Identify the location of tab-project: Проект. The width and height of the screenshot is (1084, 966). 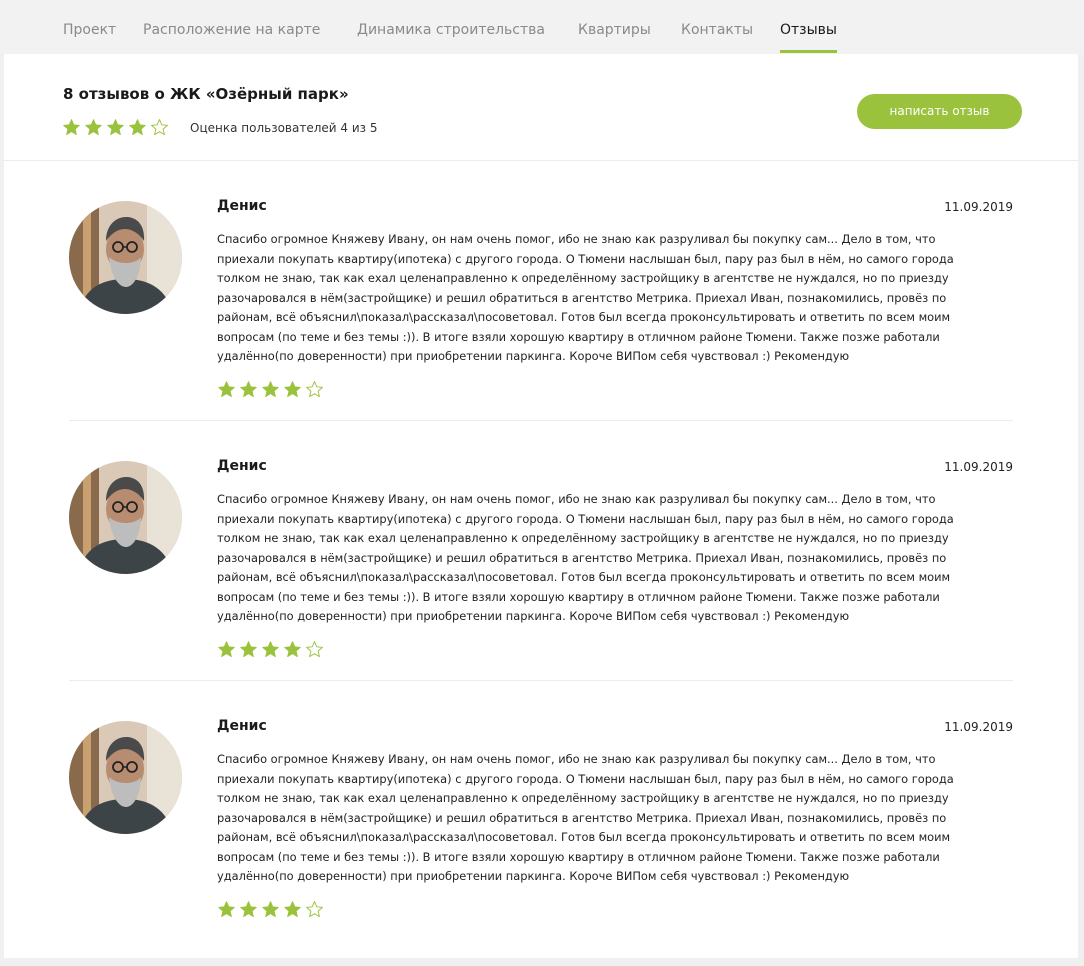
(89, 30).